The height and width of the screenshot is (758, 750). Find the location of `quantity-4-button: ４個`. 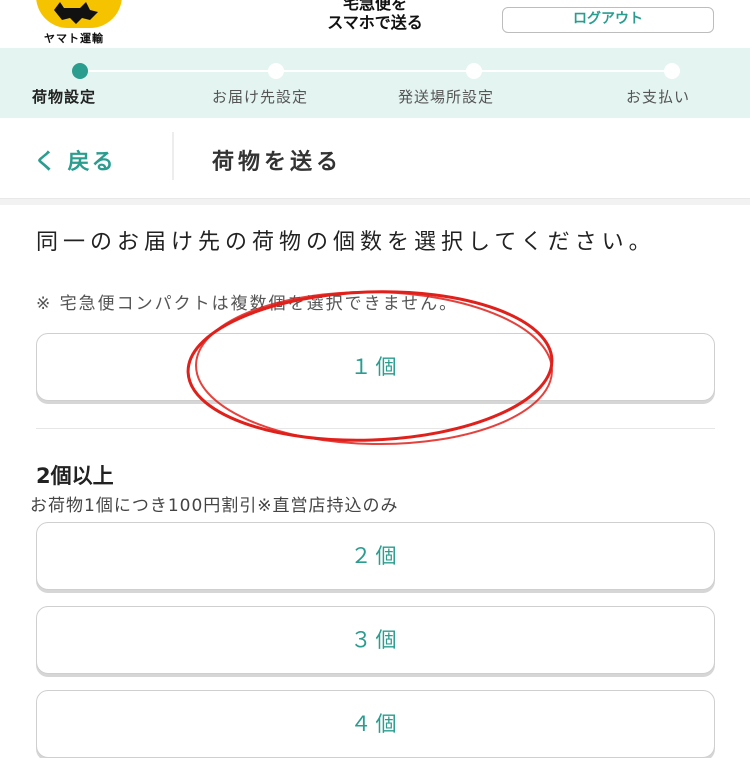

quantity-4-button: ４個 is located at coordinates (375, 724).